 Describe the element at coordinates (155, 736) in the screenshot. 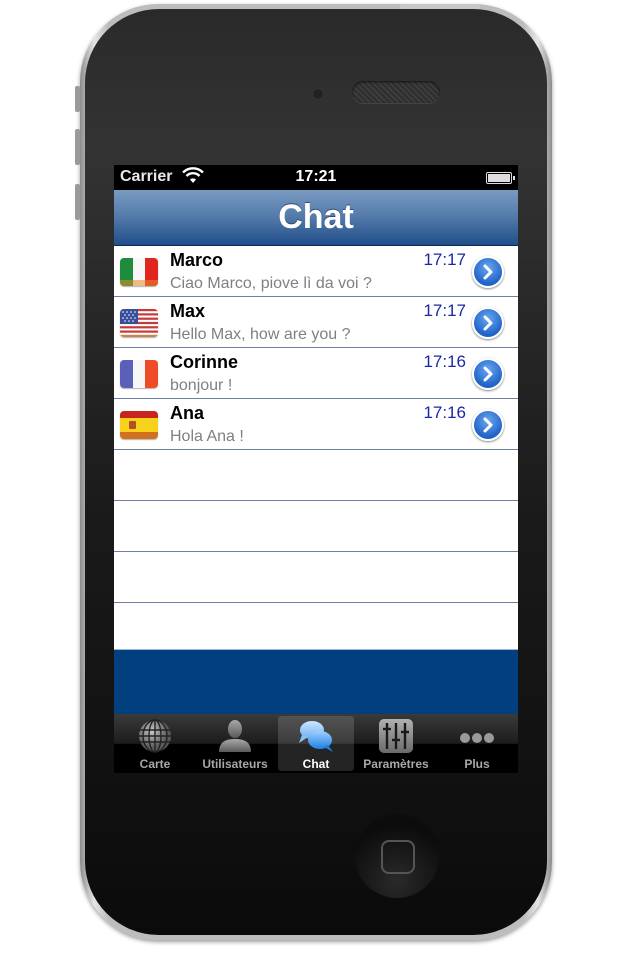

I see `globe-icon` at that location.